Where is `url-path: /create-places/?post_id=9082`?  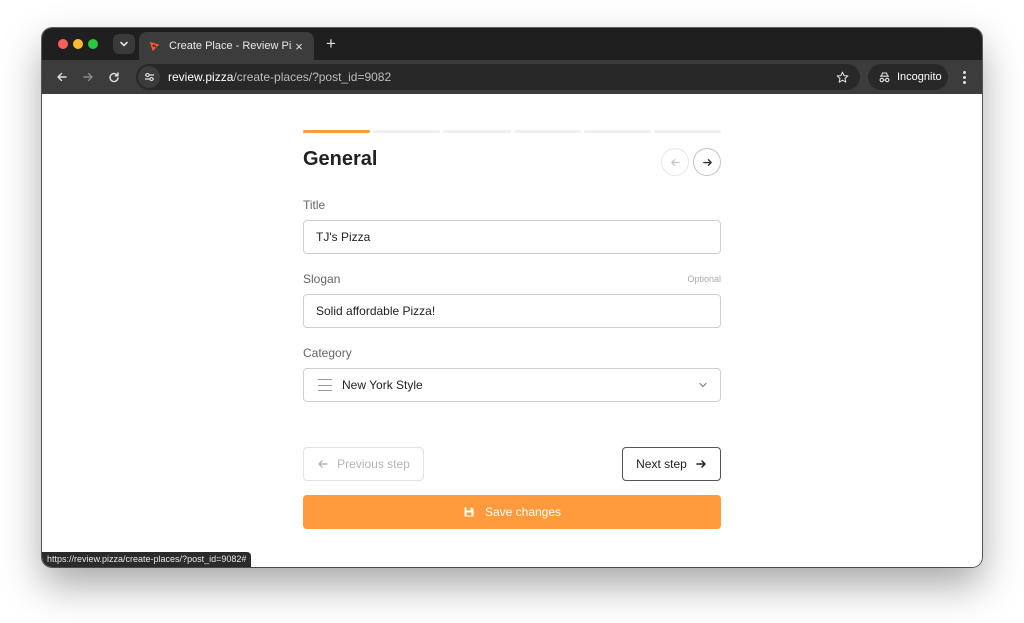 url-path: /create-places/?post_id=9082 is located at coordinates (312, 77).